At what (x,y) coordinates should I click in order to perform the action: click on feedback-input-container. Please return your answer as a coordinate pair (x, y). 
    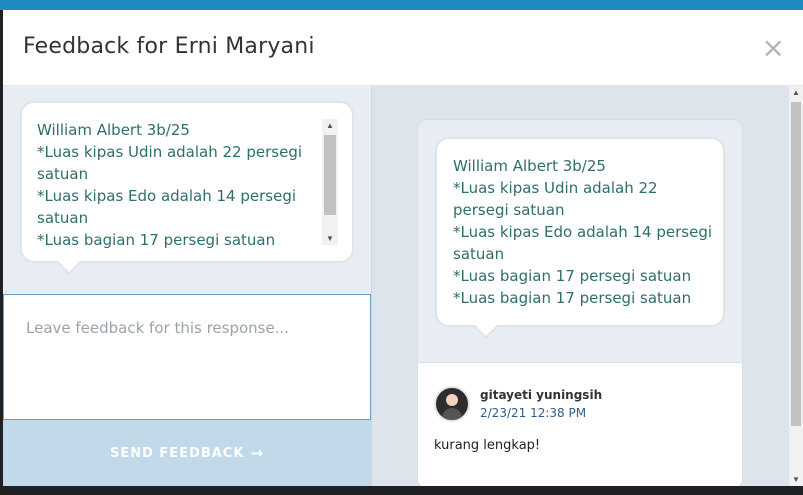
    Looking at the image, I should click on (187, 357).